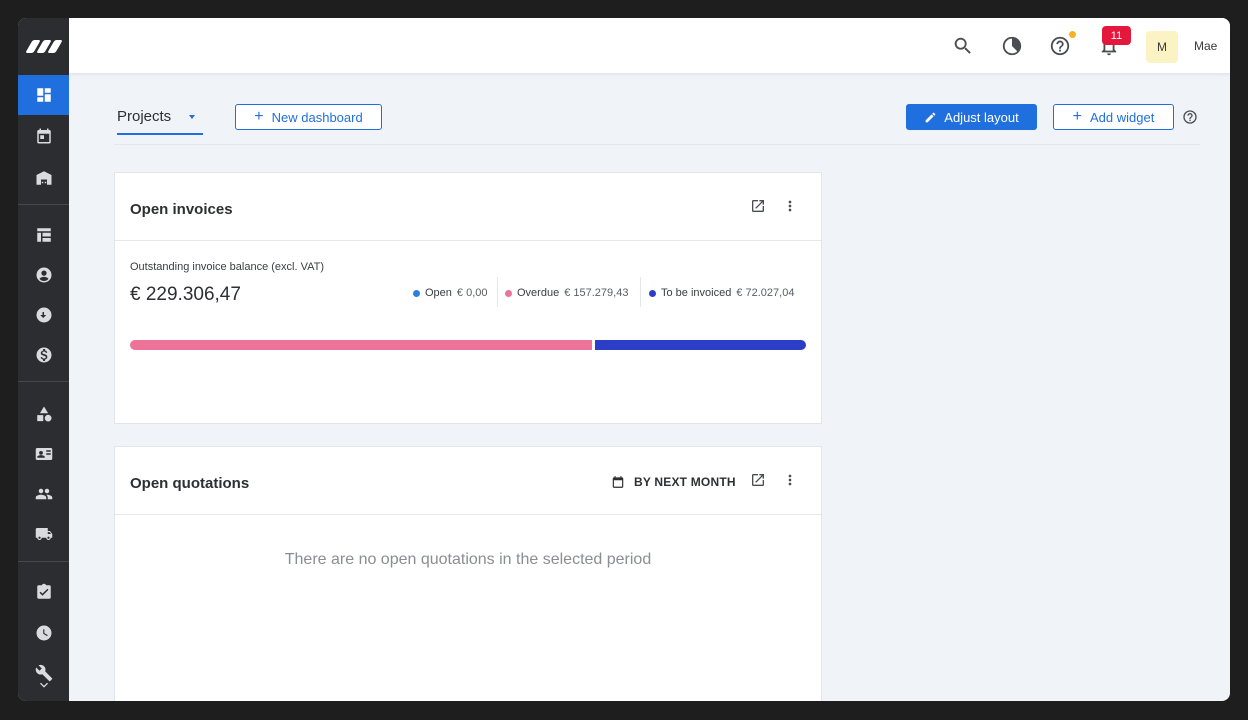  I want to click on legend-amount: € 72.027,04, so click(765, 293).